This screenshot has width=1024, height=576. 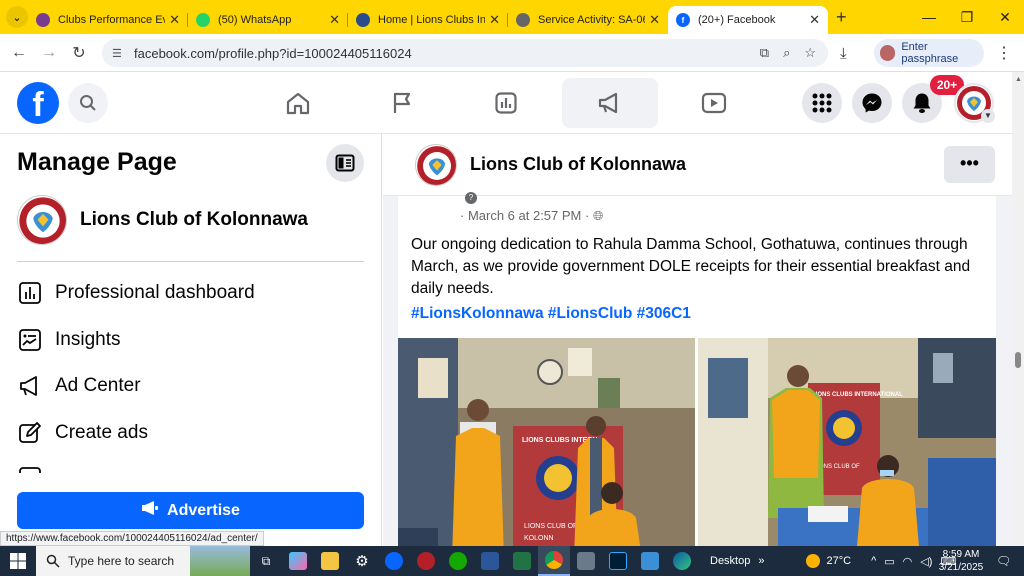 I want to click on chevron-down-icon: ▼, so click(x=988, y=116).